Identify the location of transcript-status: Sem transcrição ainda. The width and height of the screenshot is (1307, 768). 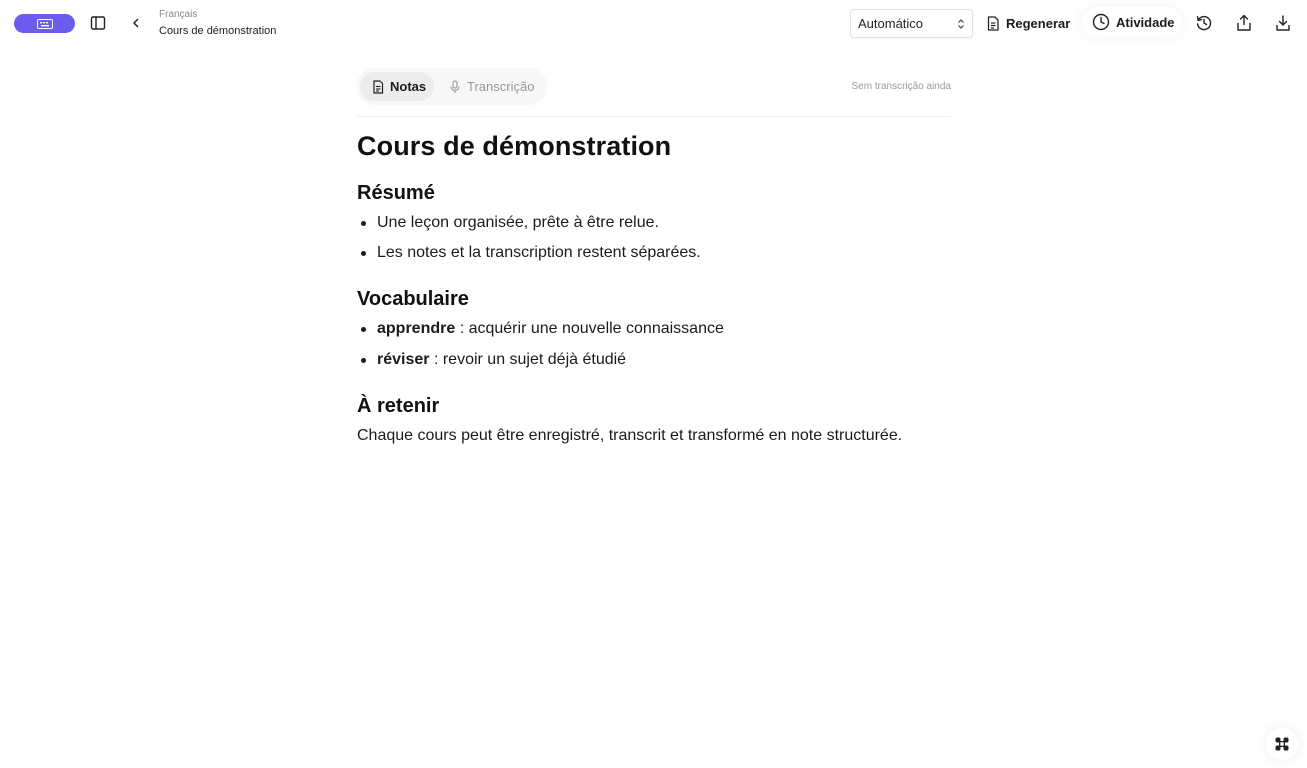
(901, 86).